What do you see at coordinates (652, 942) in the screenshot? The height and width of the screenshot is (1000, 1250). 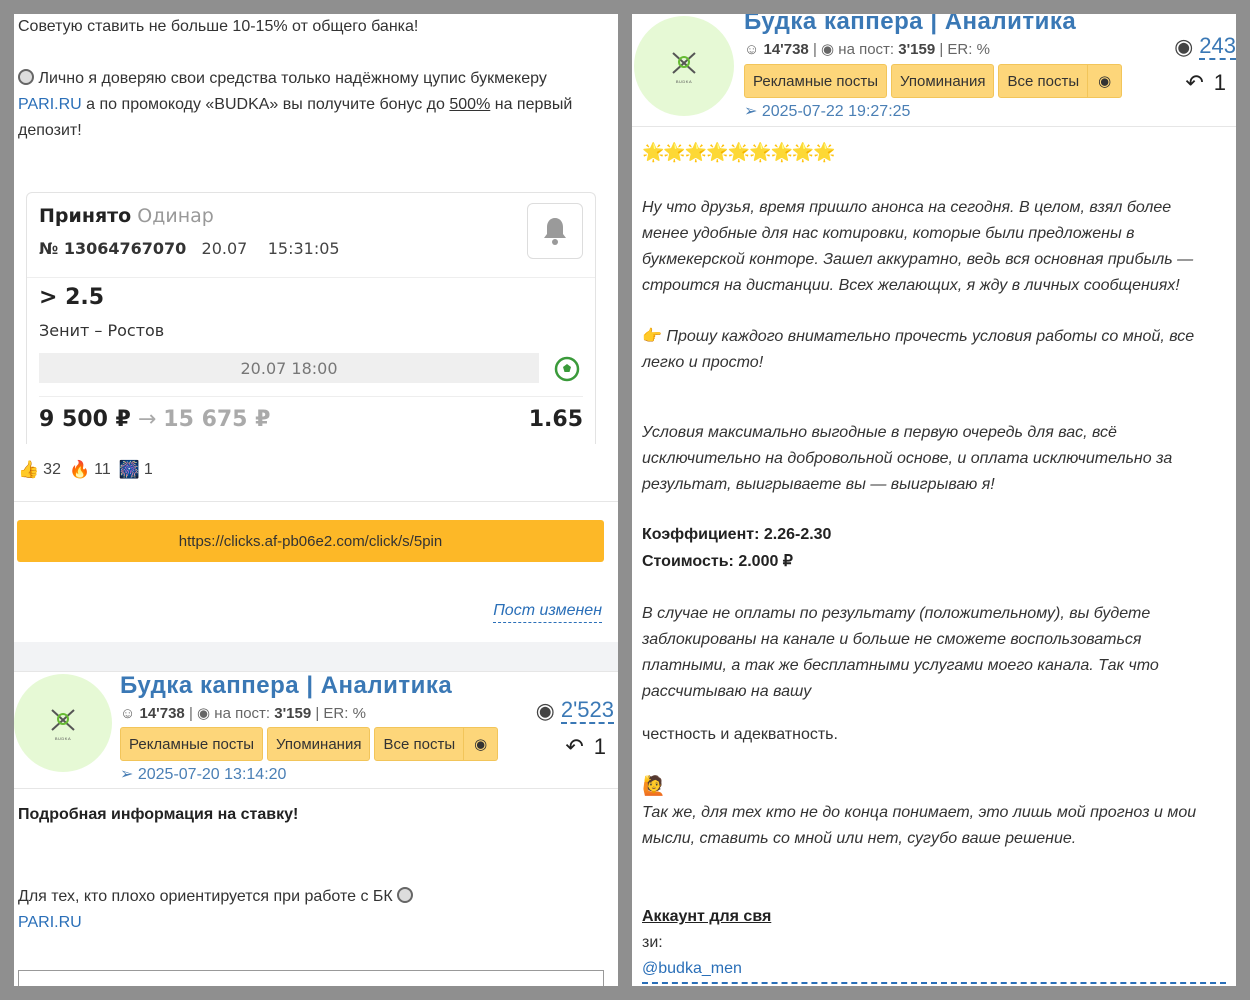 I see `account-label-2: зи:` at bounding box center [652, 942].